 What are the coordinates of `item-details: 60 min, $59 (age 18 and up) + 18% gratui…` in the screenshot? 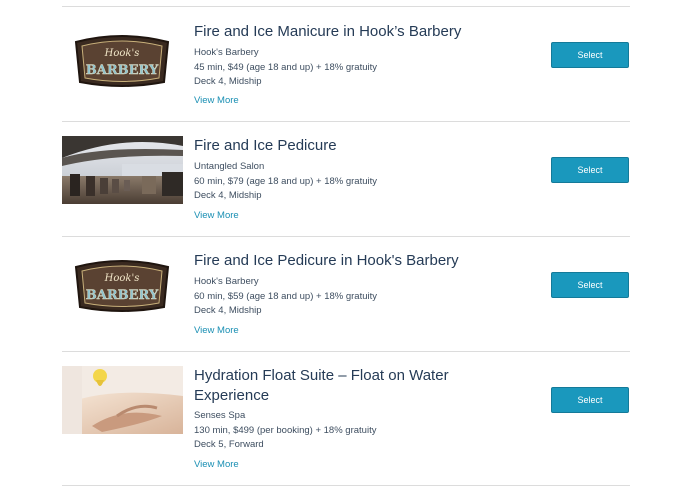 It's located at (285, 296).